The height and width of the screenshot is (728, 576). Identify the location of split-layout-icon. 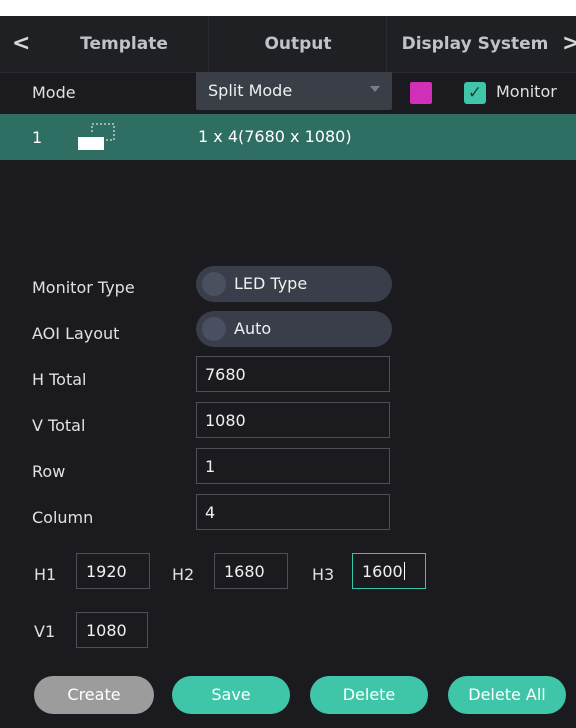
(96, 136).